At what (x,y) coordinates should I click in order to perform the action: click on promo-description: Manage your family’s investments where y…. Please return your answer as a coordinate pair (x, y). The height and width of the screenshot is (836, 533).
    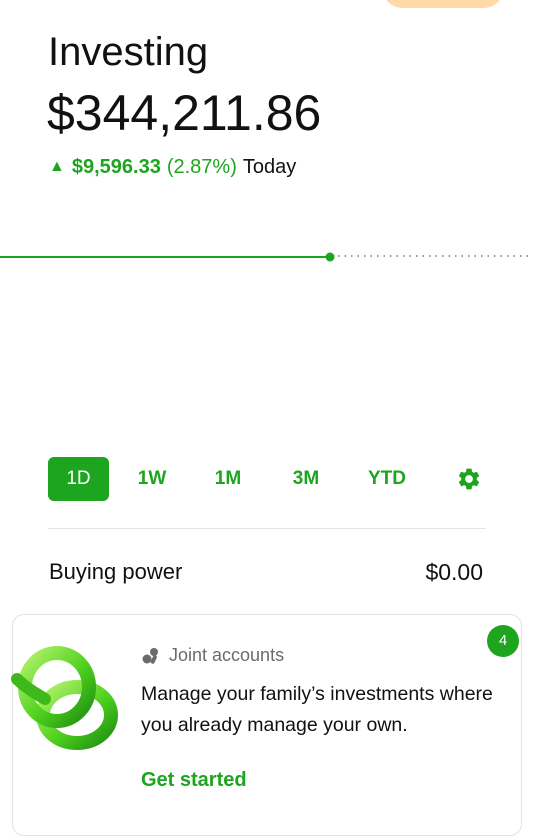
    Looking at the image, I should click on (317, 709).